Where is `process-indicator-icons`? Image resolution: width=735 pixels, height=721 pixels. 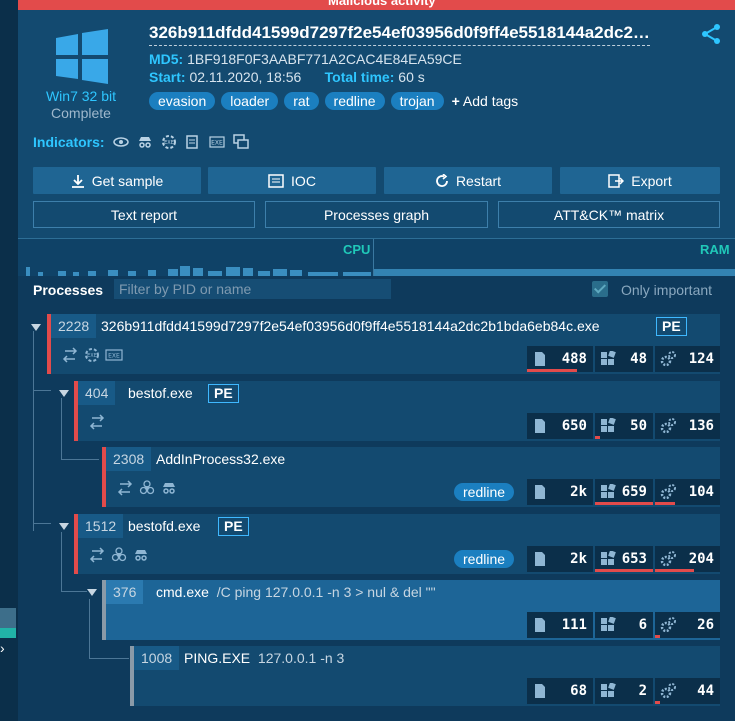 process-indicator-icons is located at coordinates (147, 488).